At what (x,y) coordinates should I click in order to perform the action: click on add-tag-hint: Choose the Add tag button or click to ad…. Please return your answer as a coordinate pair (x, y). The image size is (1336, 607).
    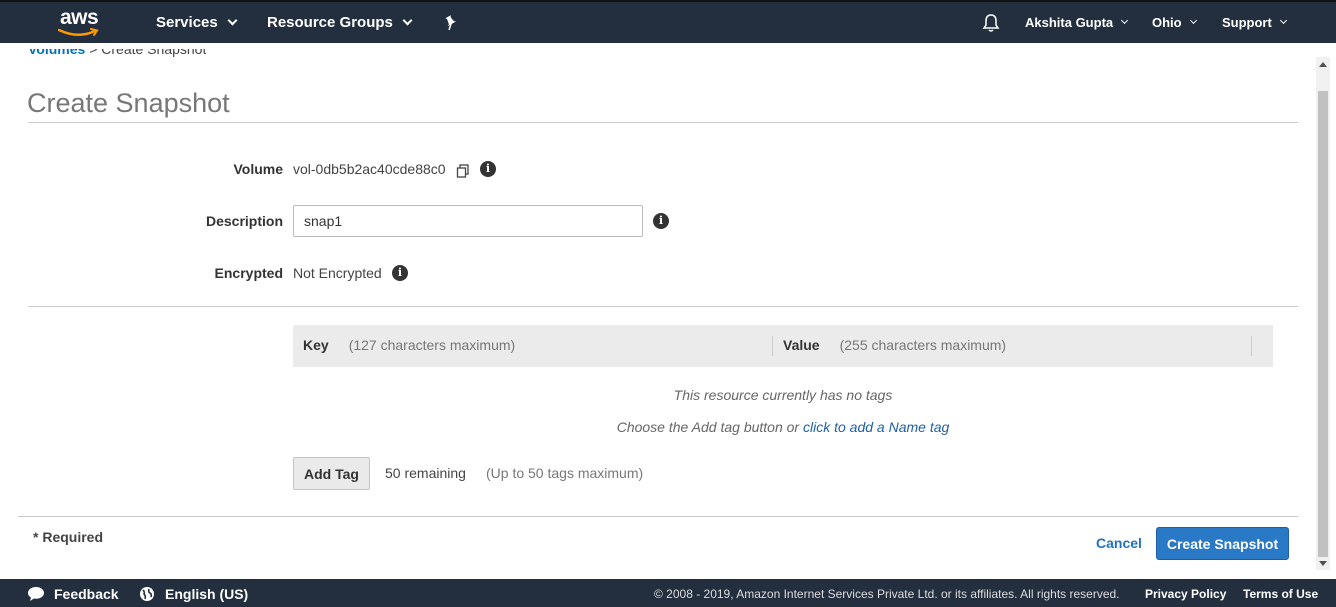
    Looking at the image, I should click on (783, 427).